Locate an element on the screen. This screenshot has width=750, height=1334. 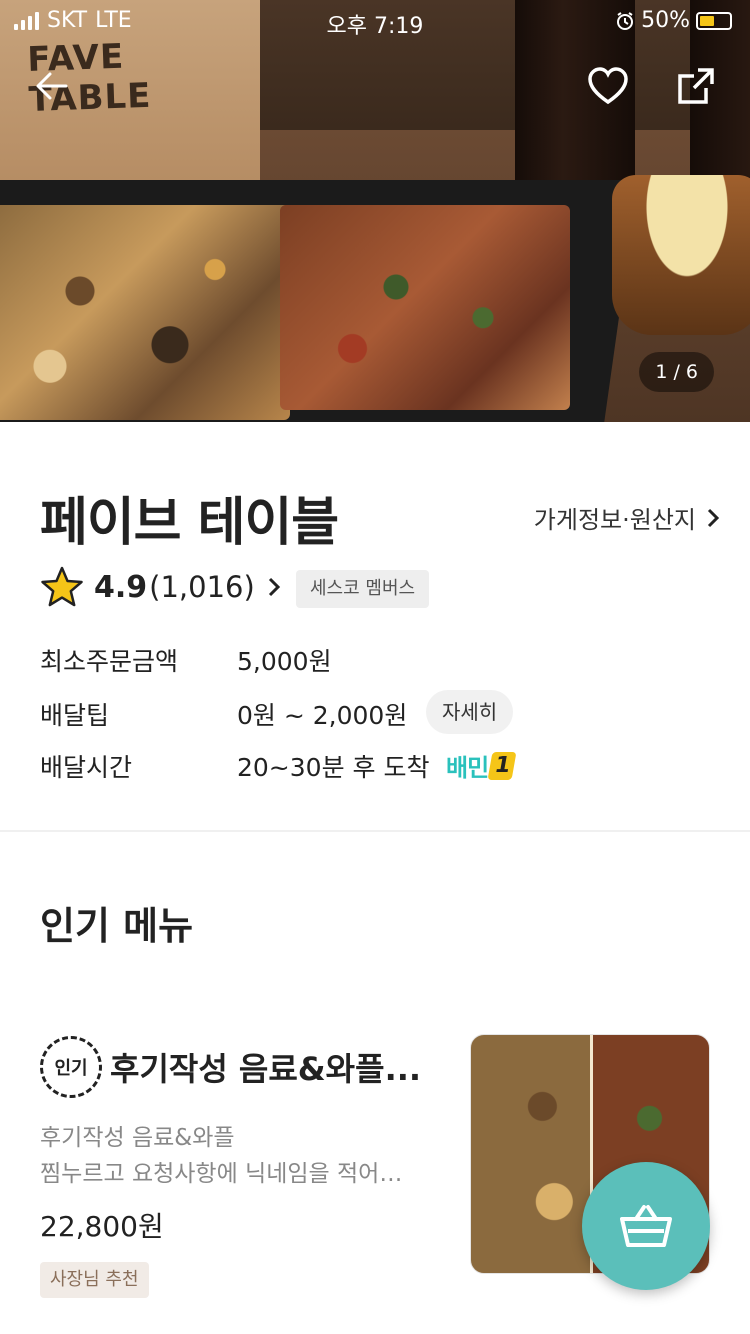
section-divider is located at coordinates (375, 831).